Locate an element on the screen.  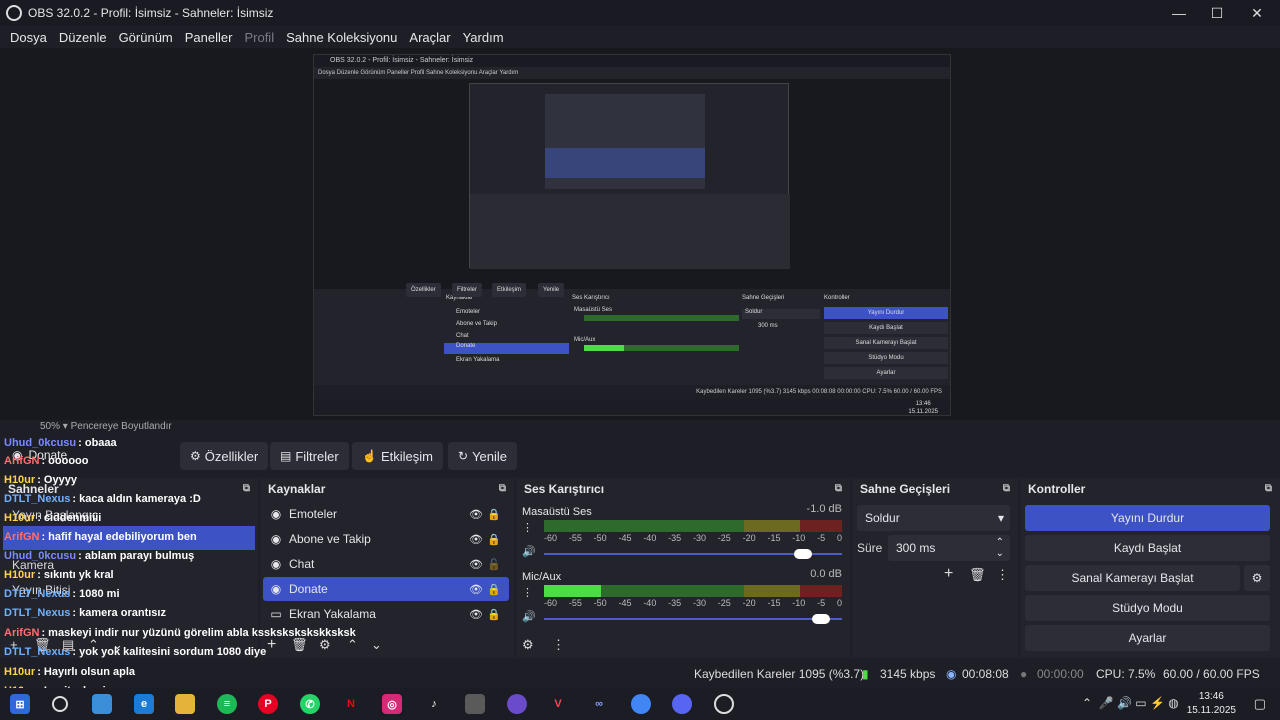
menu-sahne-koleksiyonu: Sahne Koleksiyonu is located at coordinates (341, 37).